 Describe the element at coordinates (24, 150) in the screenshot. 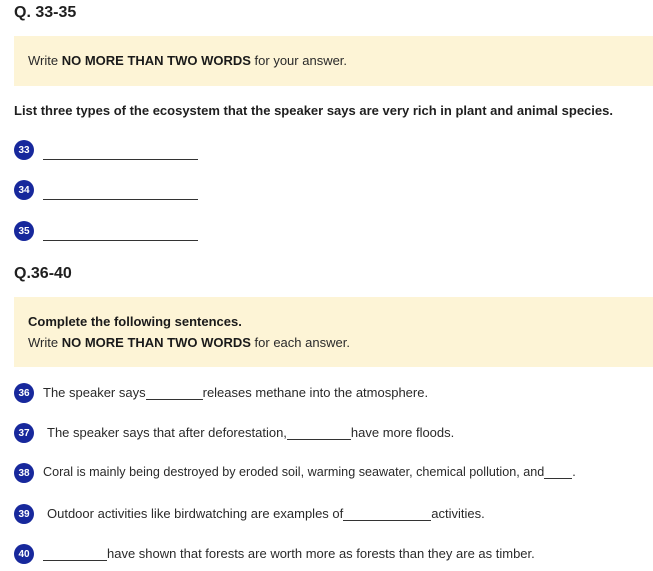

I see `question-number-badge: 33` at that location.